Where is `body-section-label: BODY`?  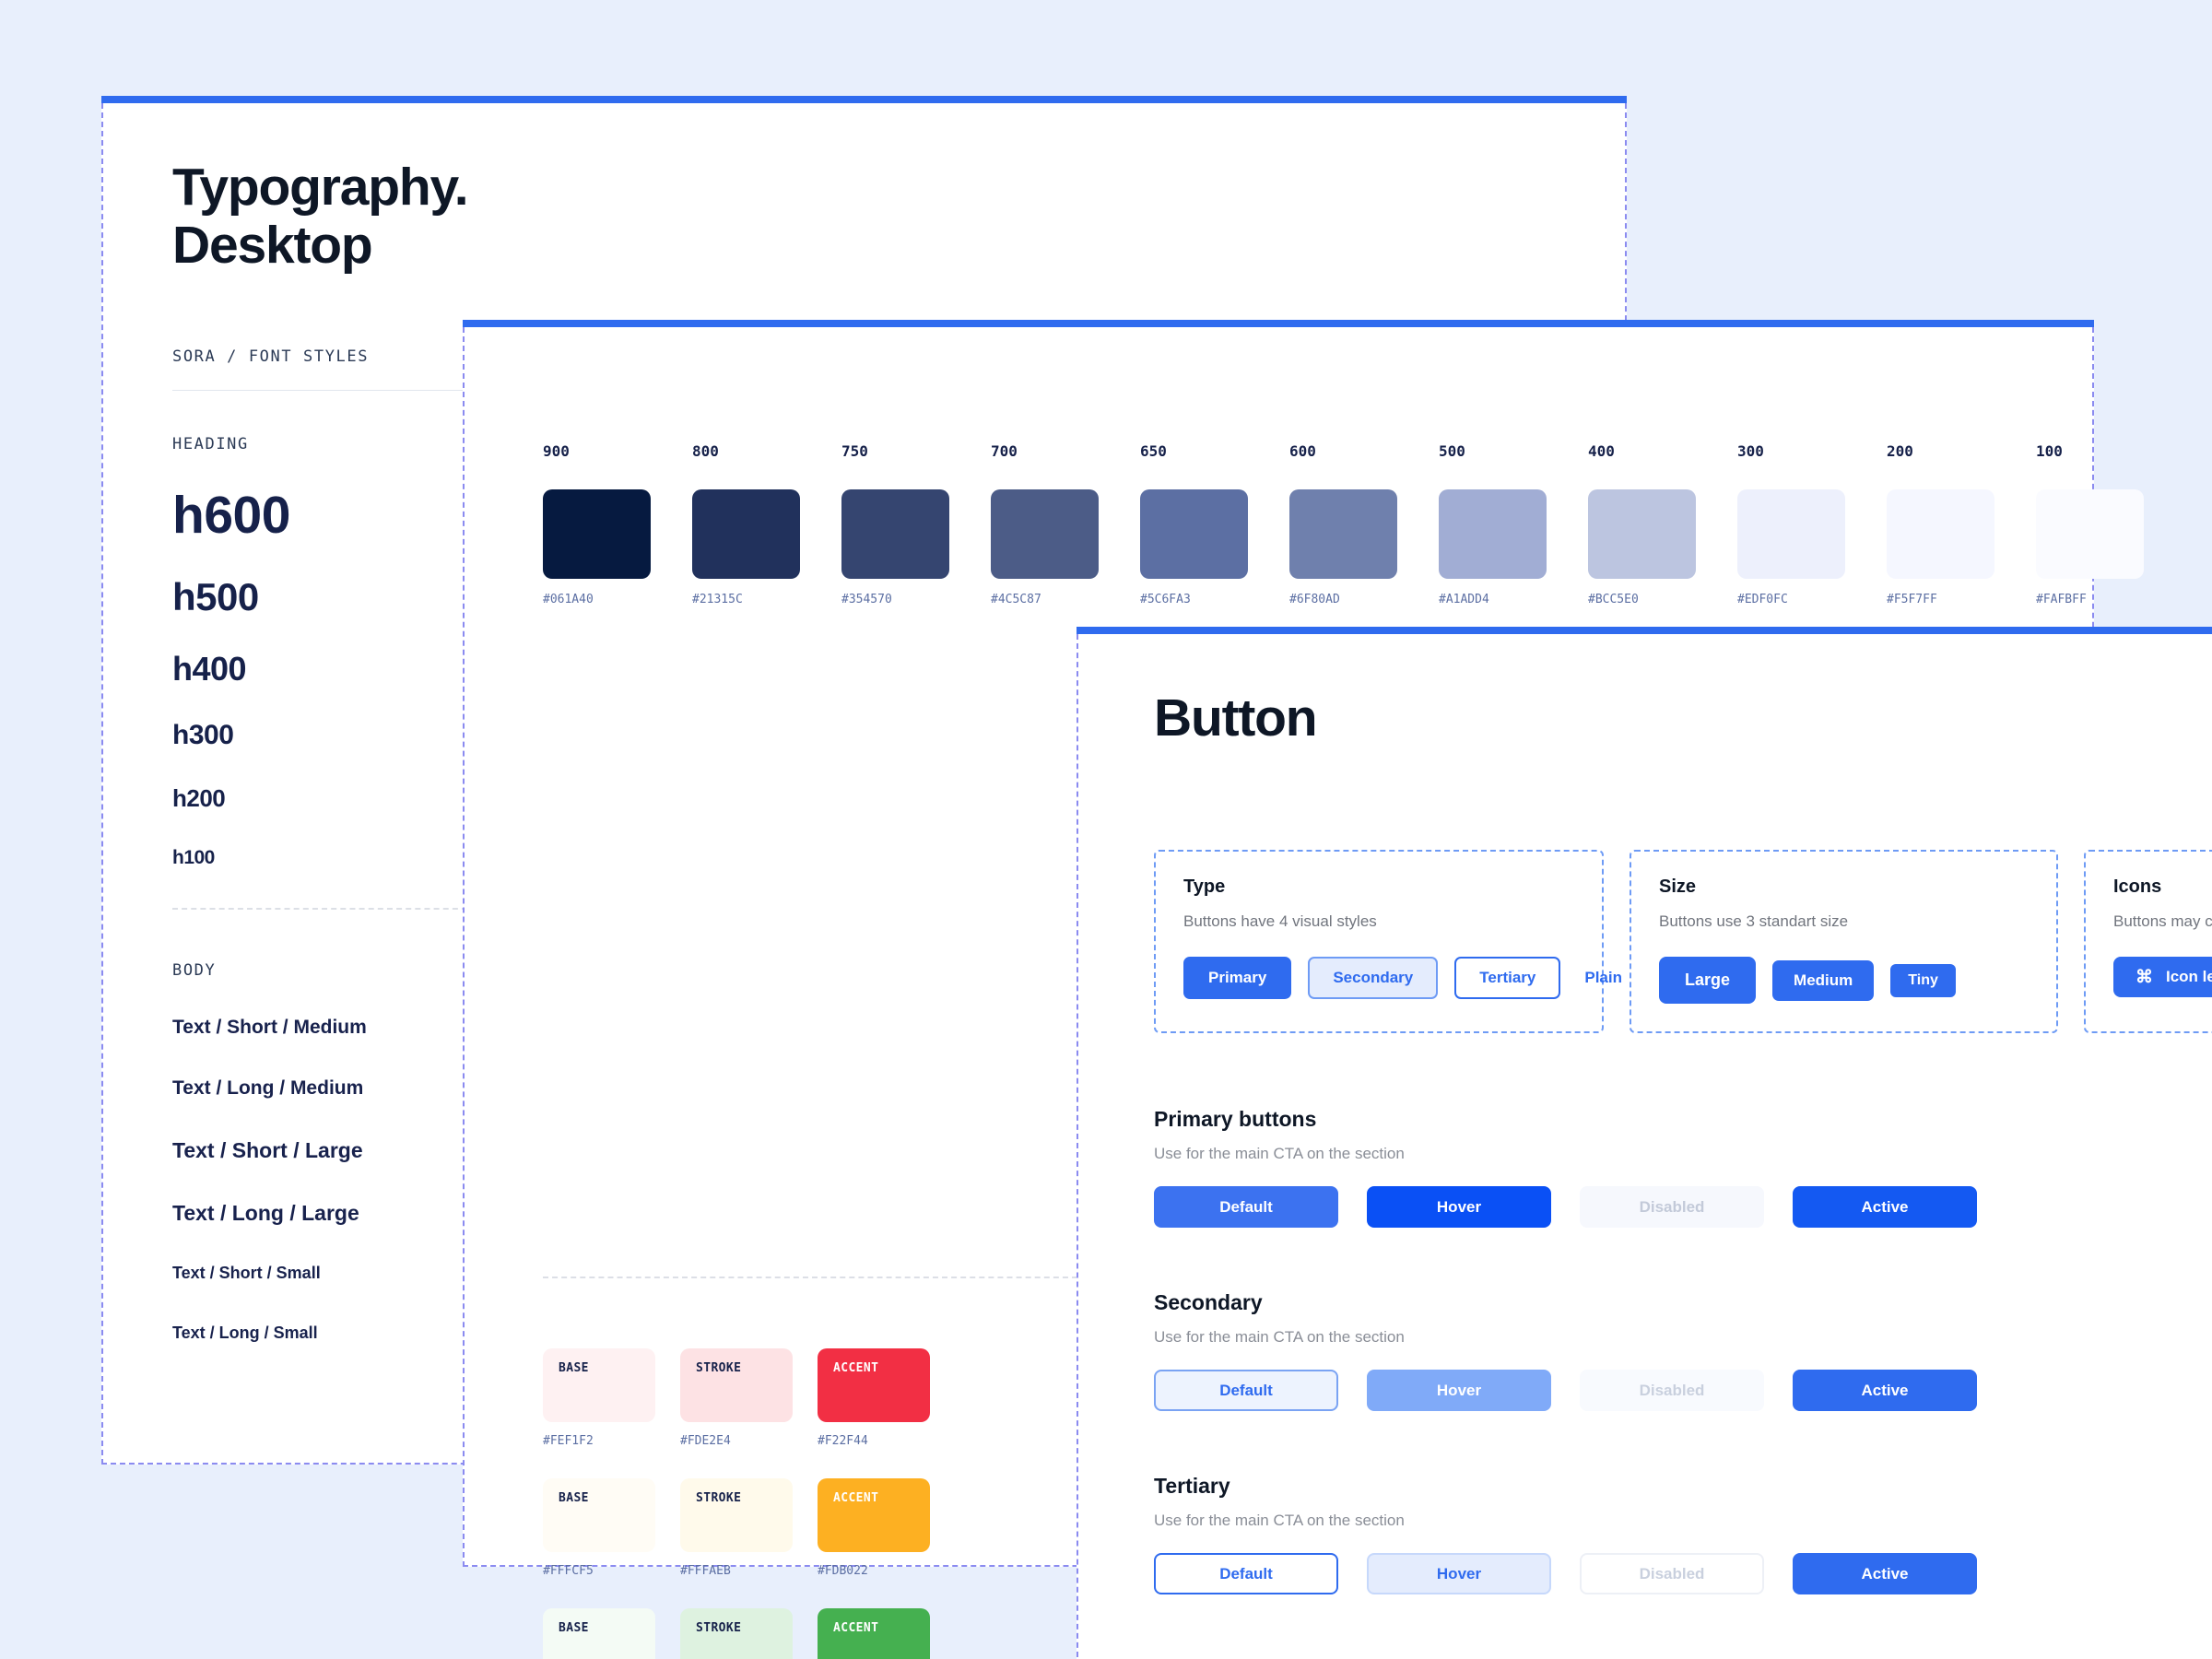 body-section-label: BODY is located at coordinates (194, 971).